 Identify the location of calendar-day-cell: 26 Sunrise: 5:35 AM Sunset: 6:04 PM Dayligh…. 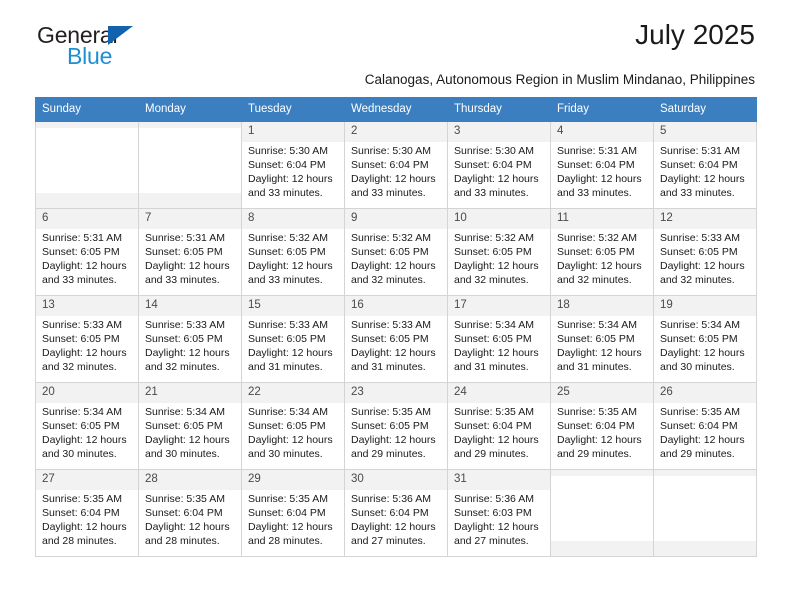
(705, 426).